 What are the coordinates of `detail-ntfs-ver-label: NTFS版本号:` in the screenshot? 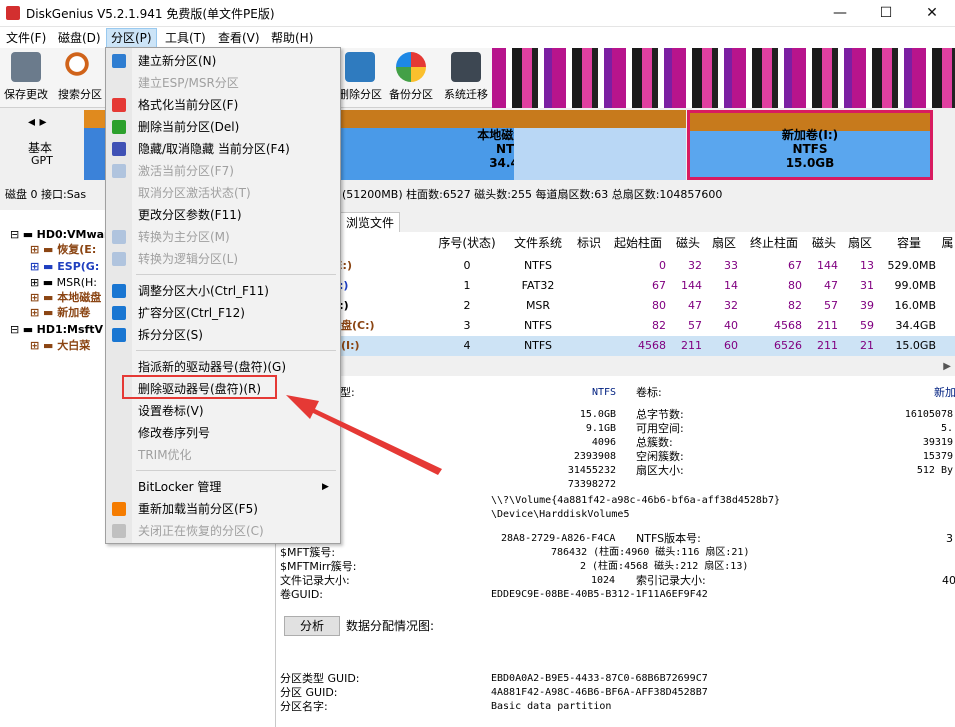 It's located at (668, 538).